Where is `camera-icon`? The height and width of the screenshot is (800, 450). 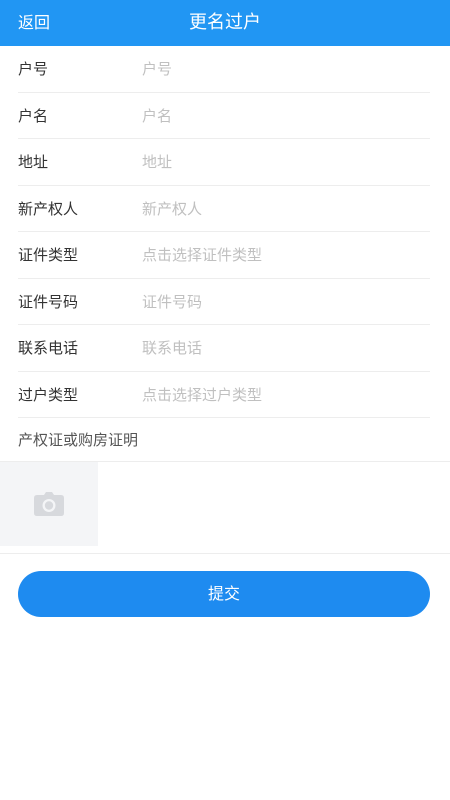
camera-icon is located at coordinates (49, 504).